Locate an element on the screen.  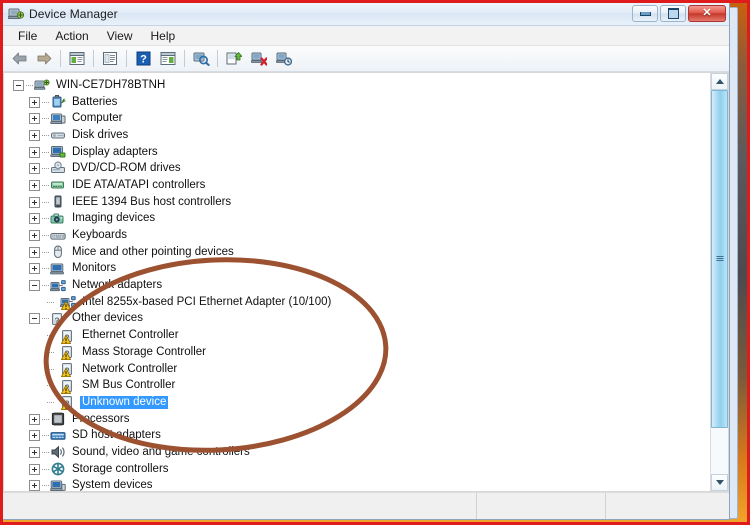
show-hide-console-tree-button is located at coordinates (77, 59).